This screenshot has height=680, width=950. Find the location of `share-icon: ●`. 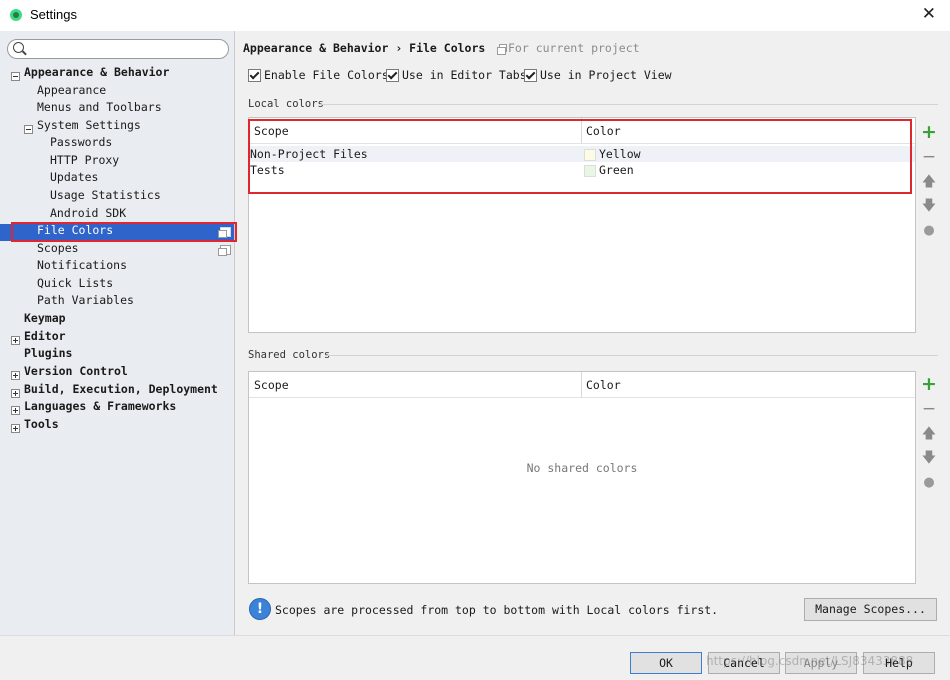

share-icon: ● is located at coordinates (929, 231).